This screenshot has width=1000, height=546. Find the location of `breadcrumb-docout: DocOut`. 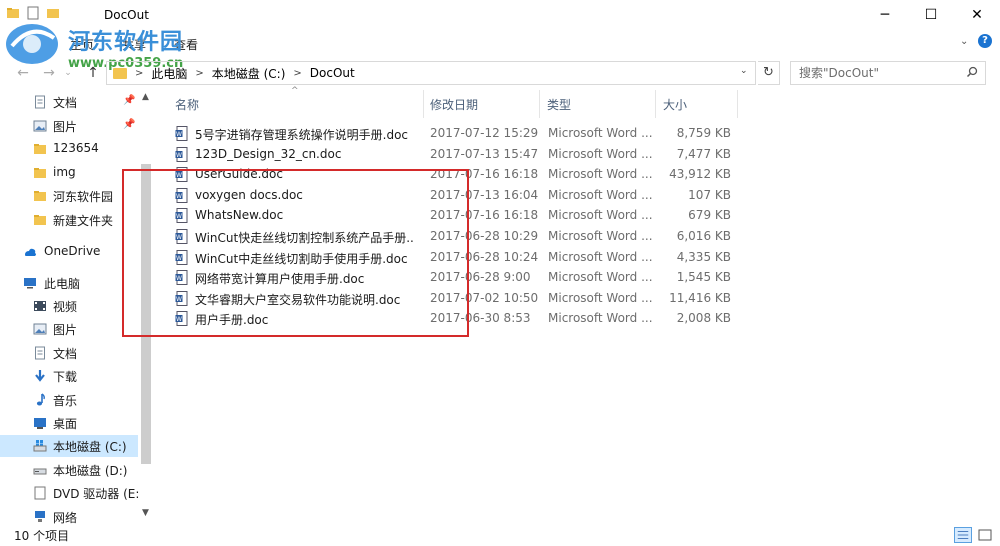

breadcrumb-docout: DocOut is located at coordinates (332, 73).